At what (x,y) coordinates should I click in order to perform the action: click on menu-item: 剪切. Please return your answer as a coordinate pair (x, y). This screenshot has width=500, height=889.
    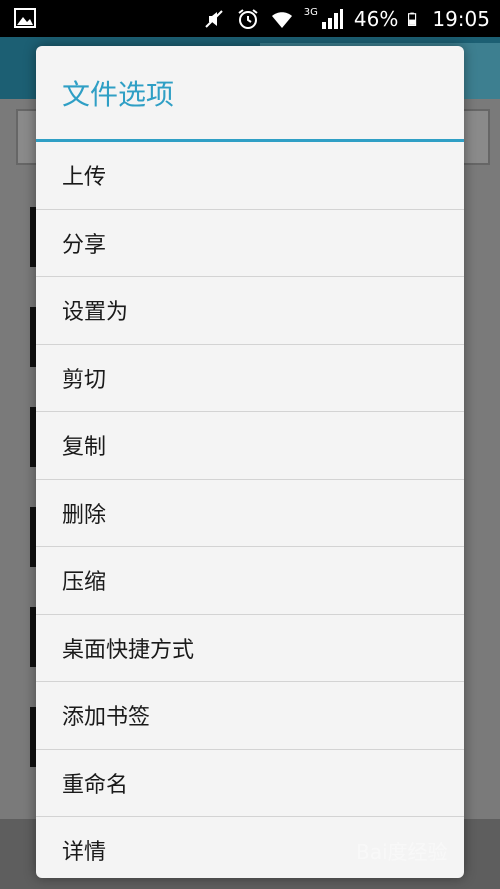
    Looking at the image, I should click on (250, 378).